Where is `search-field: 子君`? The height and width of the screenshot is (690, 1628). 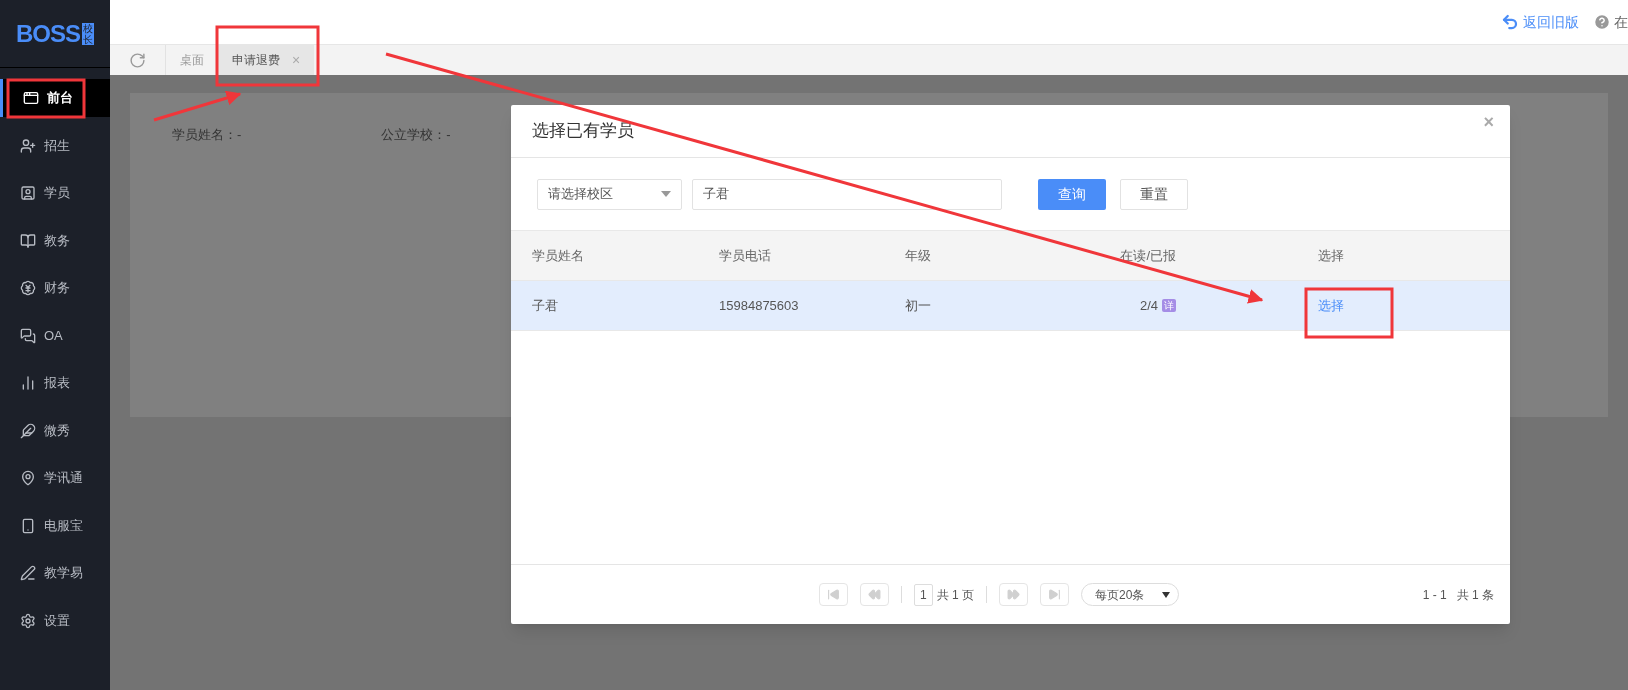
search-field: 子君 is located at coordinates (847, 194).